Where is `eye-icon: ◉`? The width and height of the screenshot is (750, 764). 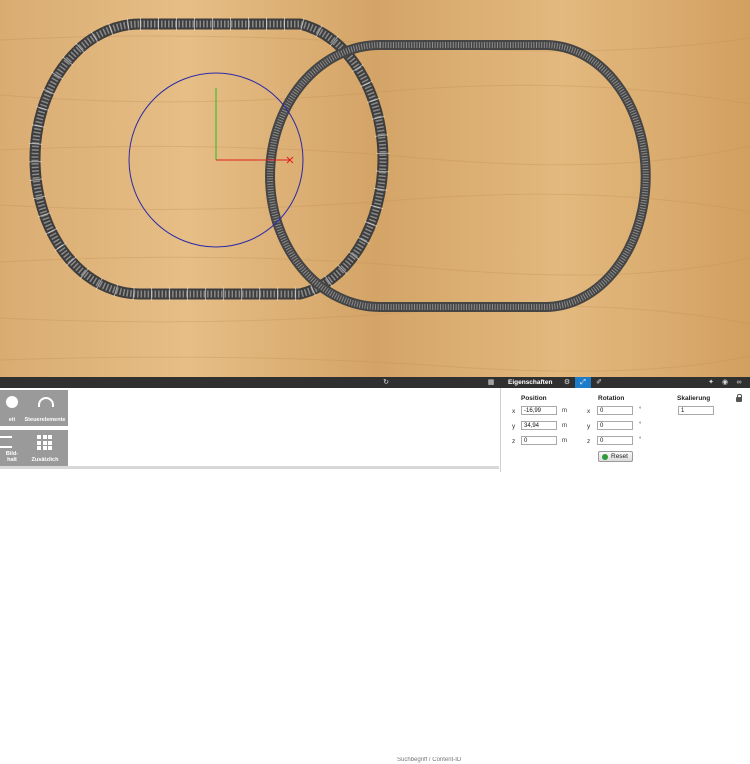 eye-icon: ◉ is located at coordinates (725, 382).